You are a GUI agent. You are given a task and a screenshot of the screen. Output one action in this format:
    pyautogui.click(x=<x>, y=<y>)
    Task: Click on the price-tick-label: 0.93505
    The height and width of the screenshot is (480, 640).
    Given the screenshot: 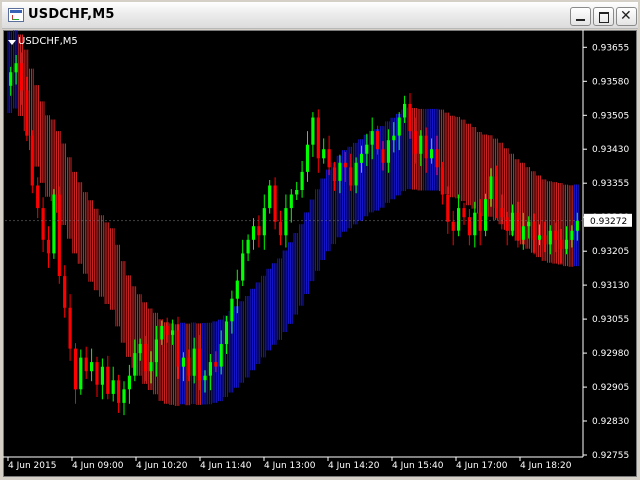 What is the action you would take?
    pyautogui.click(x=610, y=116)
    